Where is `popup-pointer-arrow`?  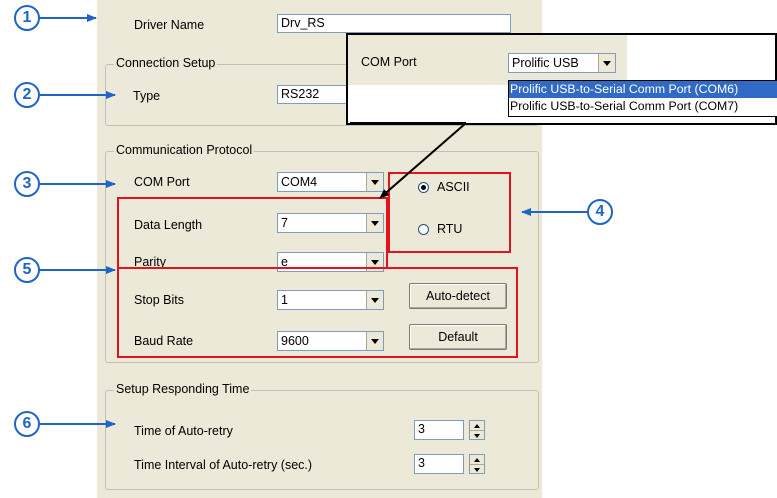
popup-pointer-arrow is located at coordinates (423, 160).